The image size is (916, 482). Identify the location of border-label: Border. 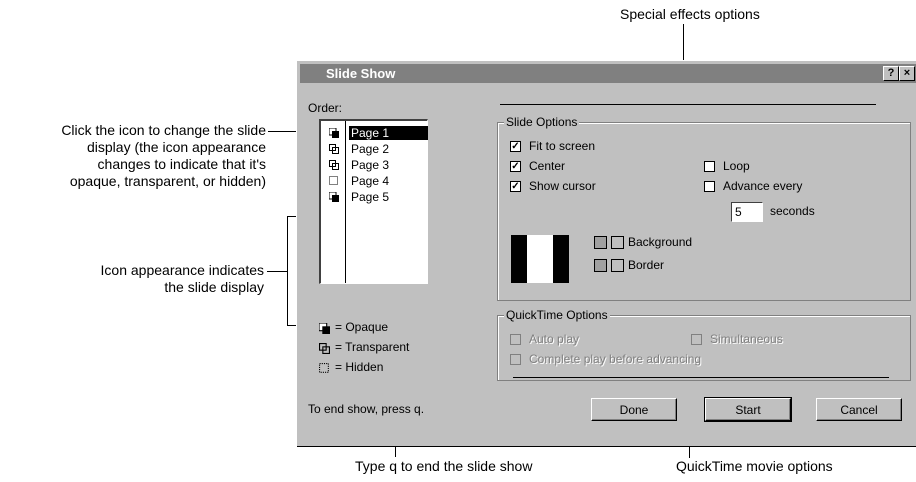
(646, 265).